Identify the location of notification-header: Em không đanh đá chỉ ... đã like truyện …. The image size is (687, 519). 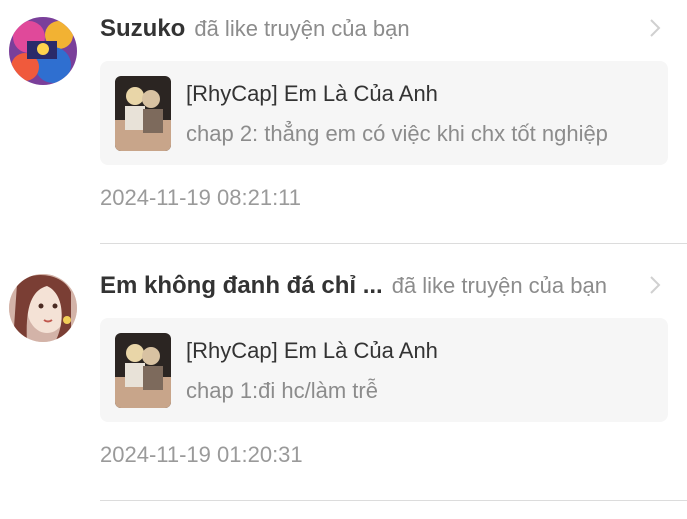
(353, 286).